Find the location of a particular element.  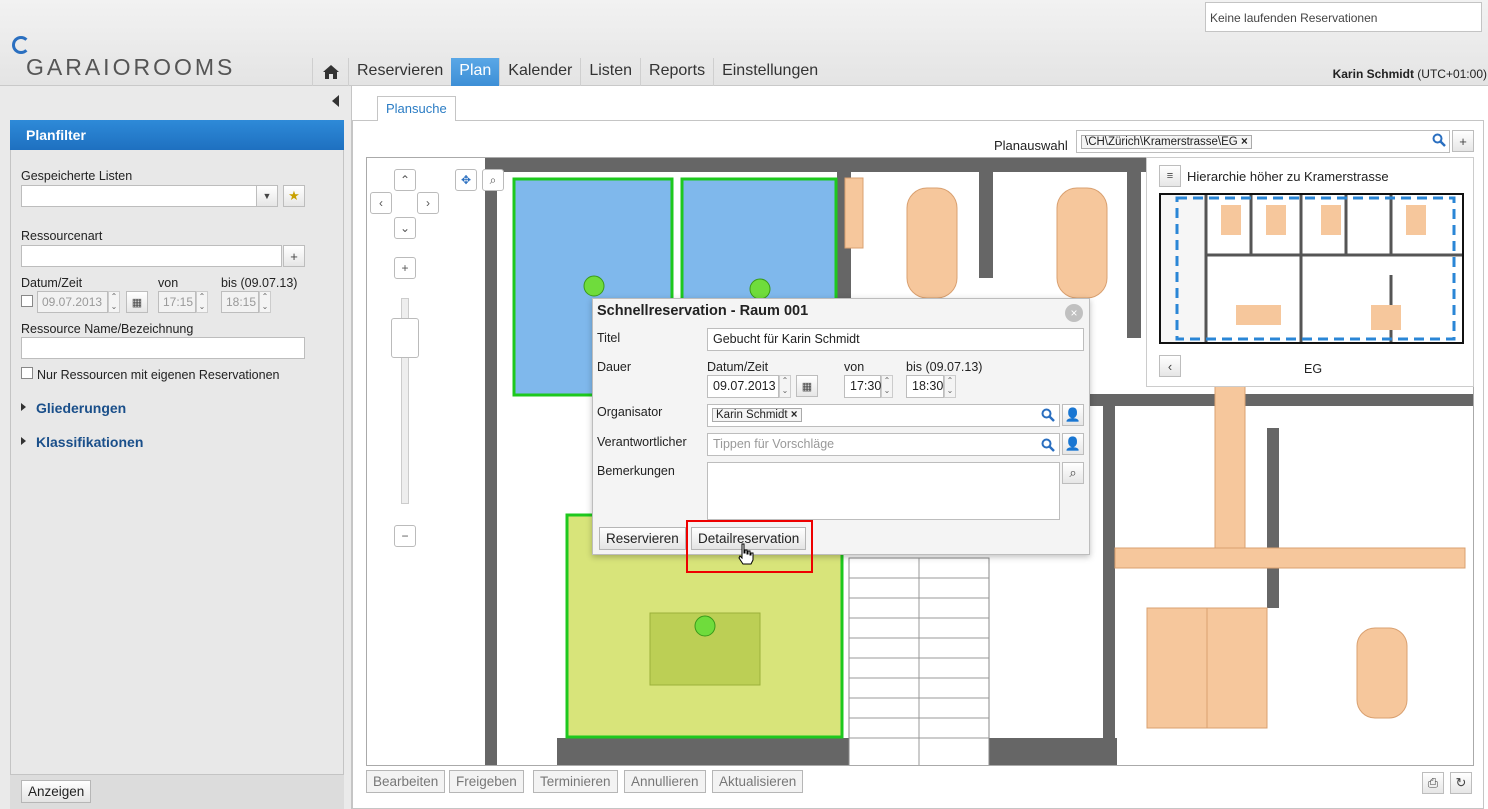

resource-name-label: Ressource Name/Bezeichnung is located at coordinates (107, 329).